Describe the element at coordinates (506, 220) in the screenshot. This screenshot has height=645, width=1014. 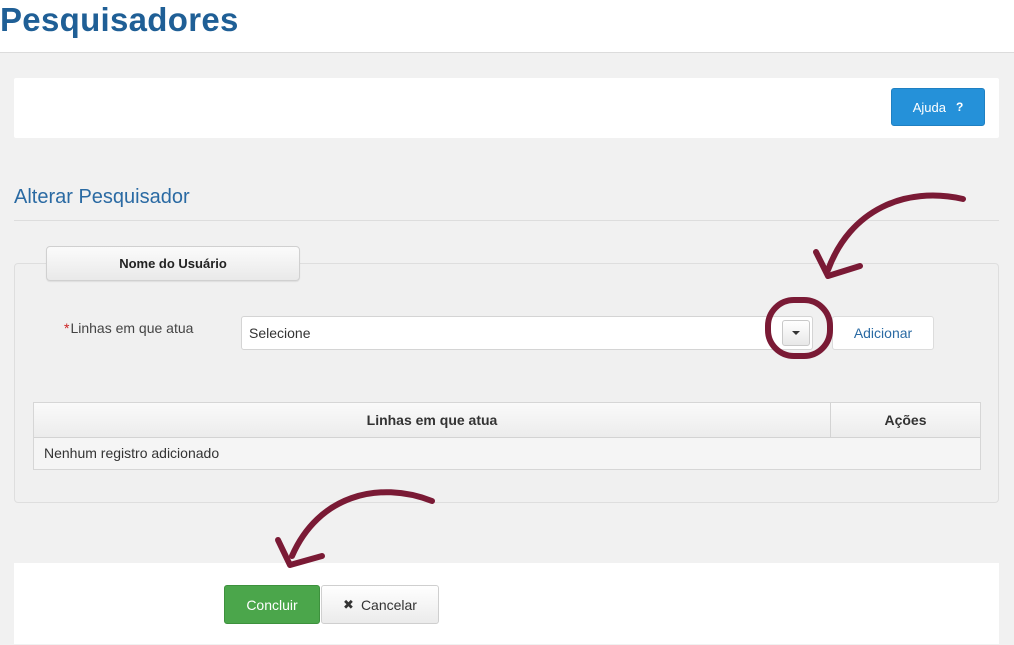
I see `section-divider` at that location.